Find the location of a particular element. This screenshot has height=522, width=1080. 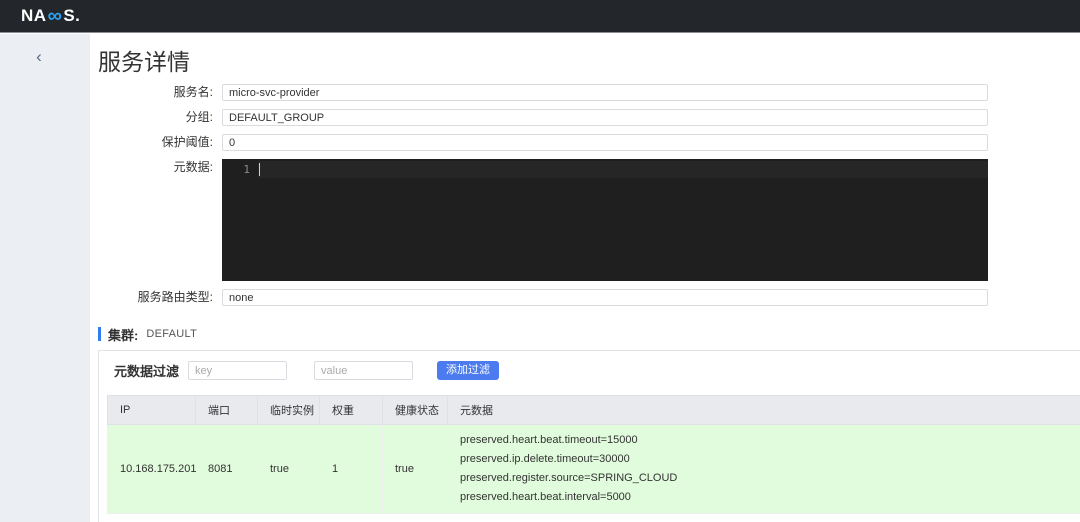

protect-threshold-input is located at coordinates (605, 142).